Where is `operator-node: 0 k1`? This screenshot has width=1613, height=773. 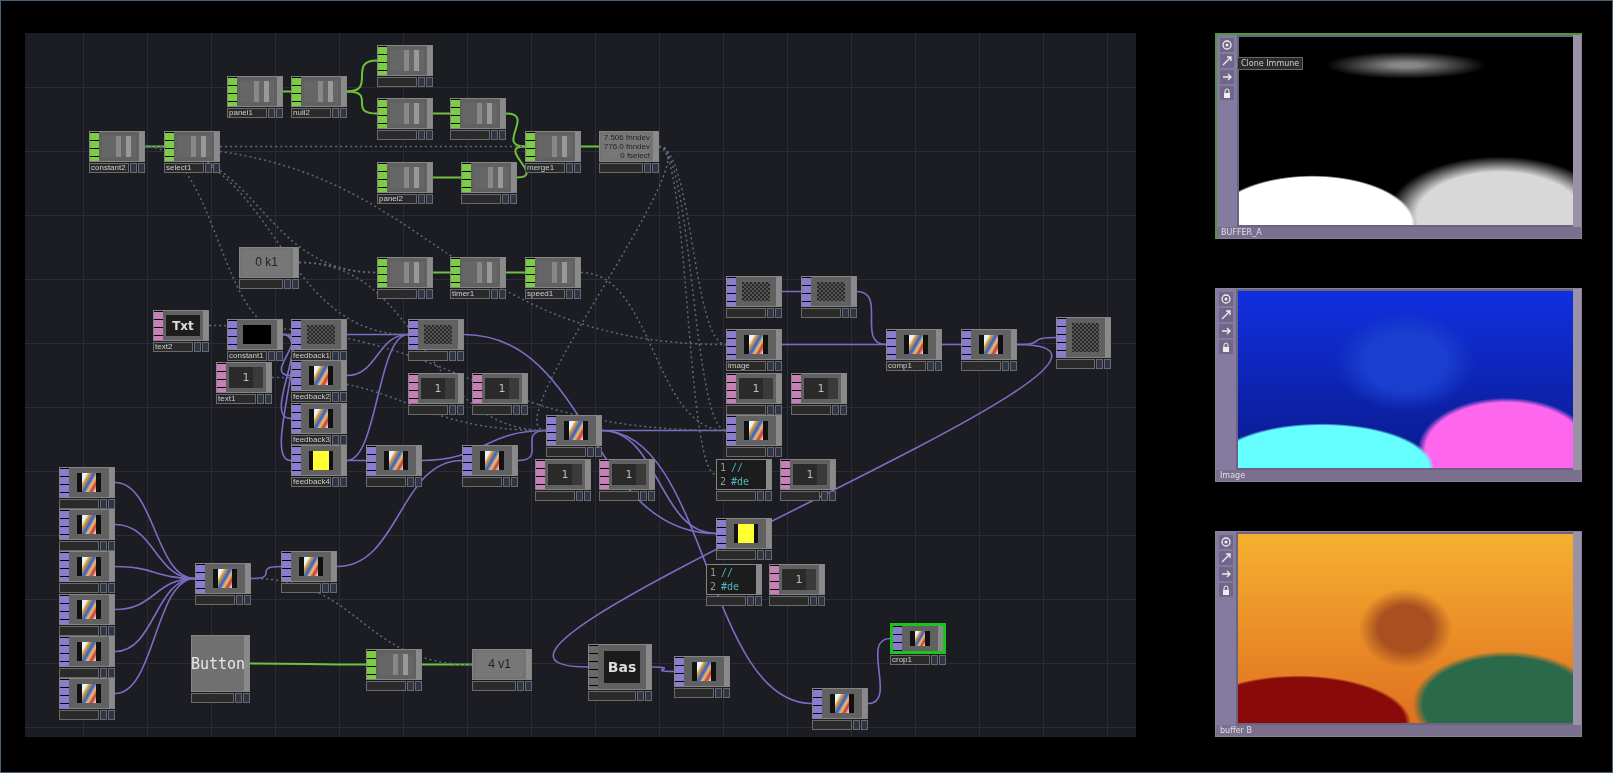 operator-node: 0 k1 is located at coordinates (269, 262).